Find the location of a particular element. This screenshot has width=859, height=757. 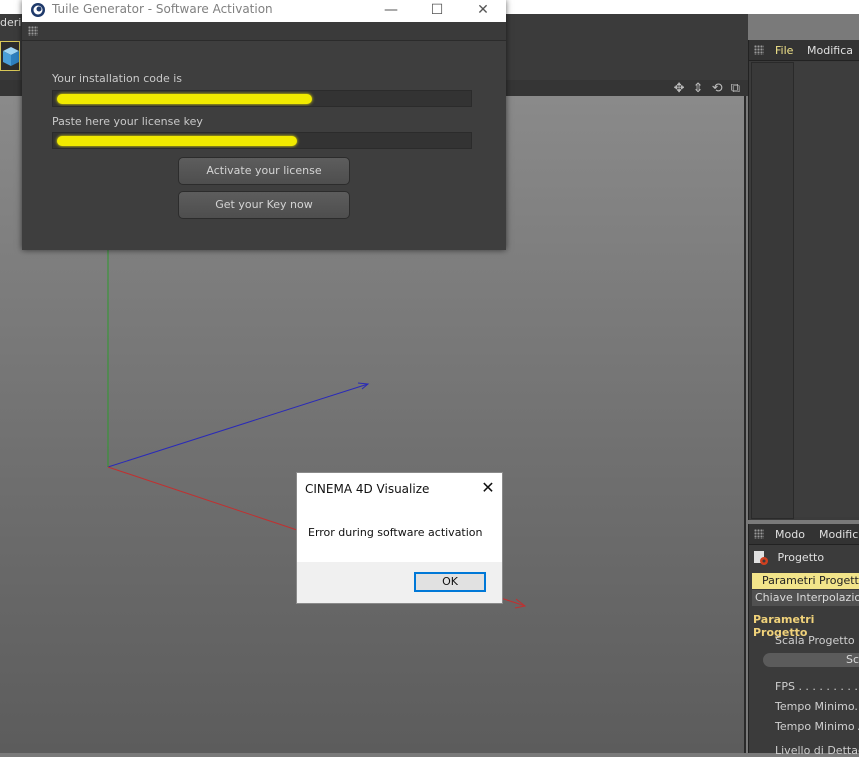

tab-parametri-progetto: Parametri Progetto is located at coordinates (805, 581).